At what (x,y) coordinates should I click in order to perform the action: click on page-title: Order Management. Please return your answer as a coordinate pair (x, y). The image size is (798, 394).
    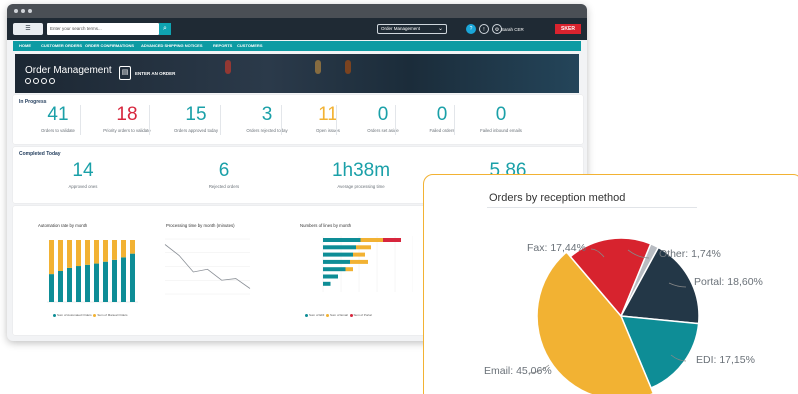
    Looking at the image, I should click on (68, 70).